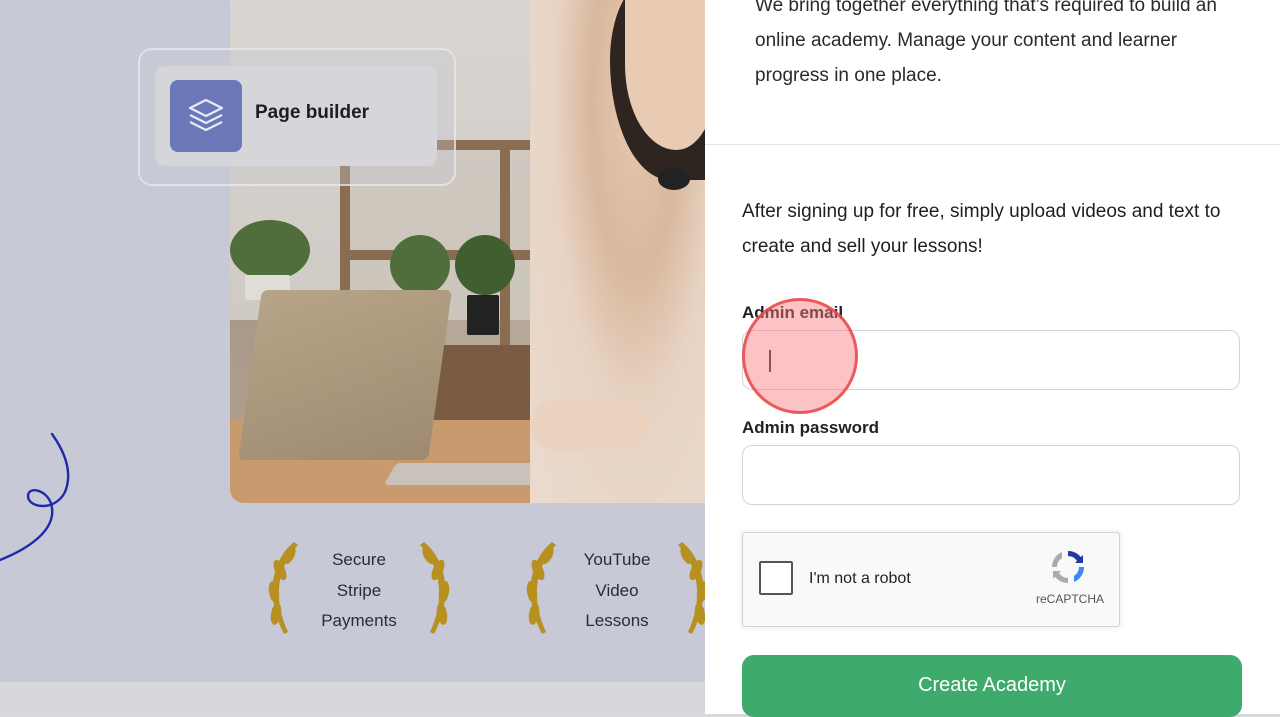 This screenshot has width=1280, height=717. I want to click on recaptcha-logo-icon, so click(1068, 567).